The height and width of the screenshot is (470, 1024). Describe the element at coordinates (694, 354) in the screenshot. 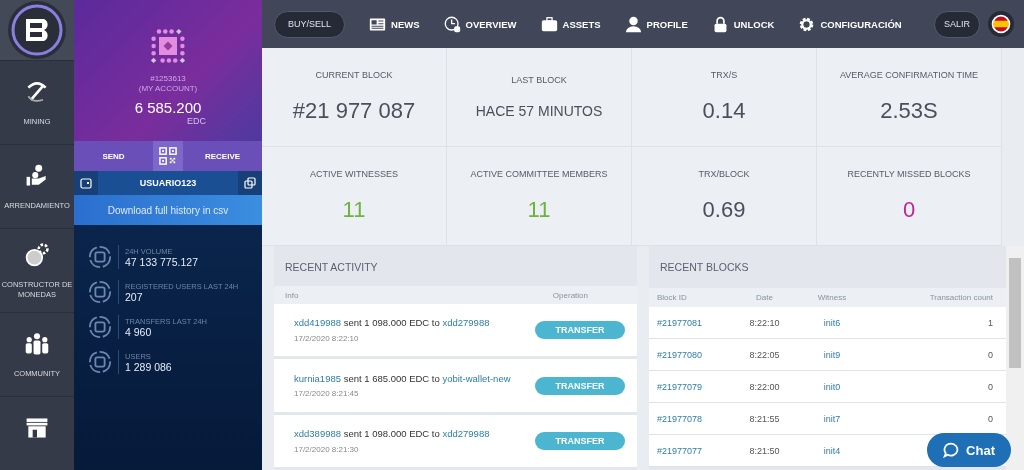

I see `table-link: #21977080` at that location.